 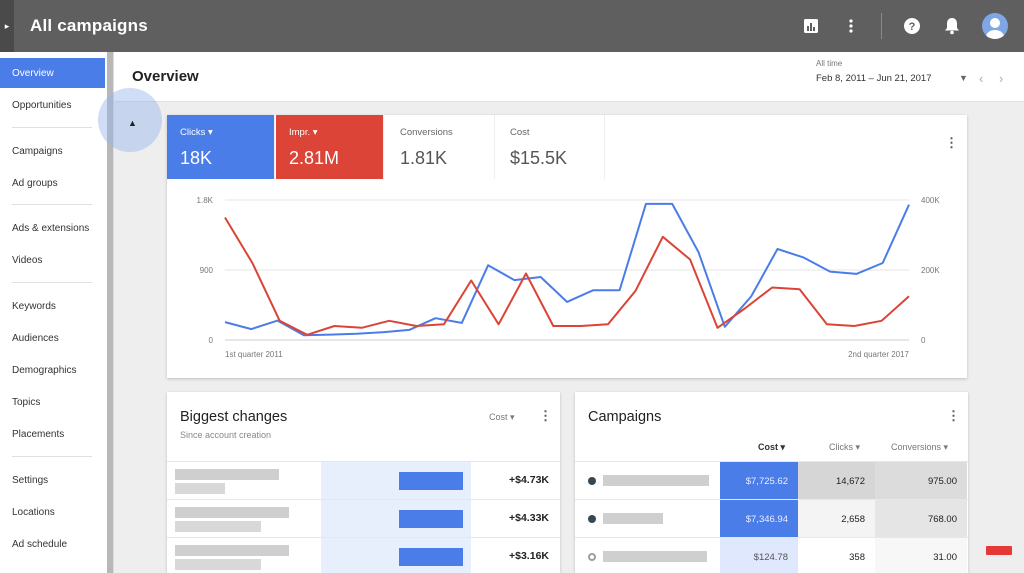 I want to click on sidebar-item-topics: Topics, so click(x=52, y=402).